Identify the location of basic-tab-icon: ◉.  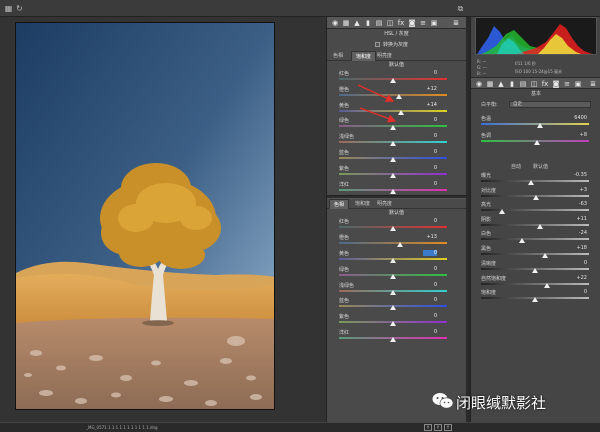
(479, 84).